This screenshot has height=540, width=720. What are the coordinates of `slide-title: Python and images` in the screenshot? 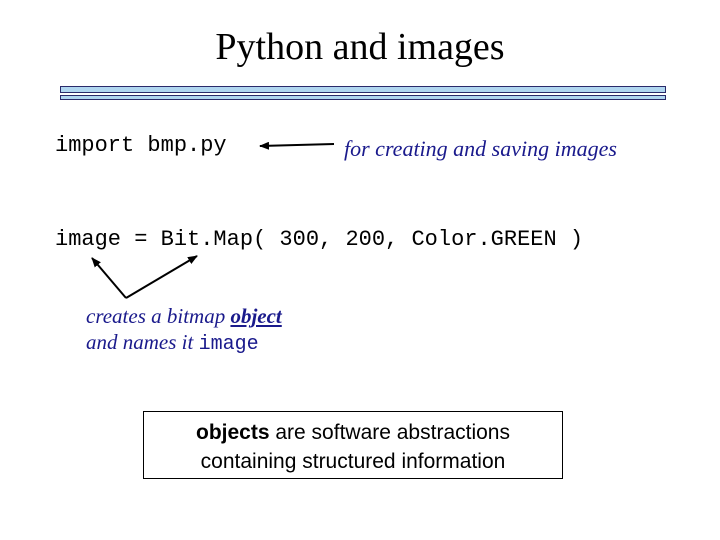 It's located at (360, 47).